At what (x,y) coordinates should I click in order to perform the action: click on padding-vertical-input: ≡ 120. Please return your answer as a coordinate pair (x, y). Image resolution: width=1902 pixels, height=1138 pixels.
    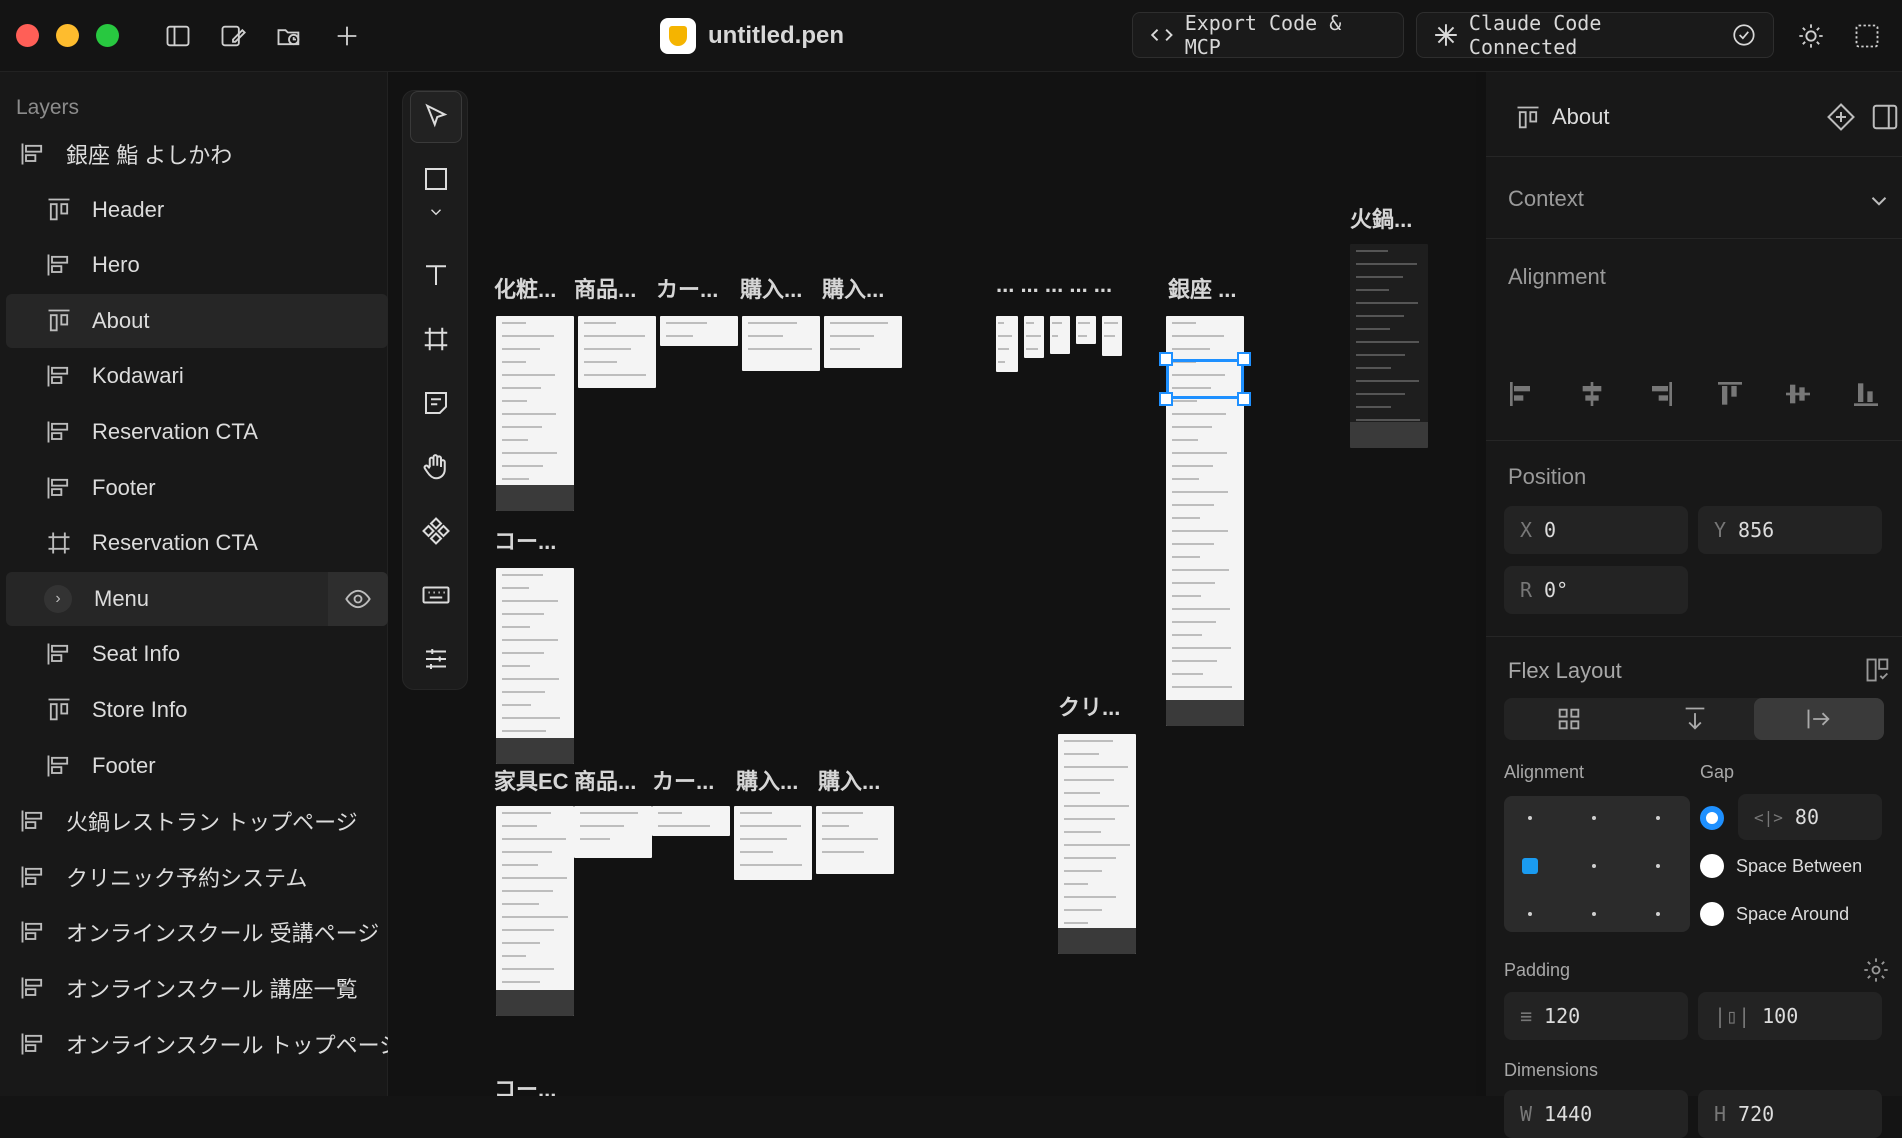
    Looking at the image, I should click on (1596, 1016).